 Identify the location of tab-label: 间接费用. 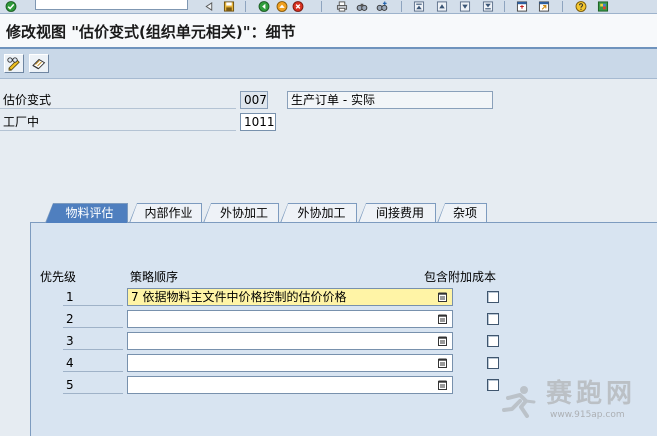
(399, 213).